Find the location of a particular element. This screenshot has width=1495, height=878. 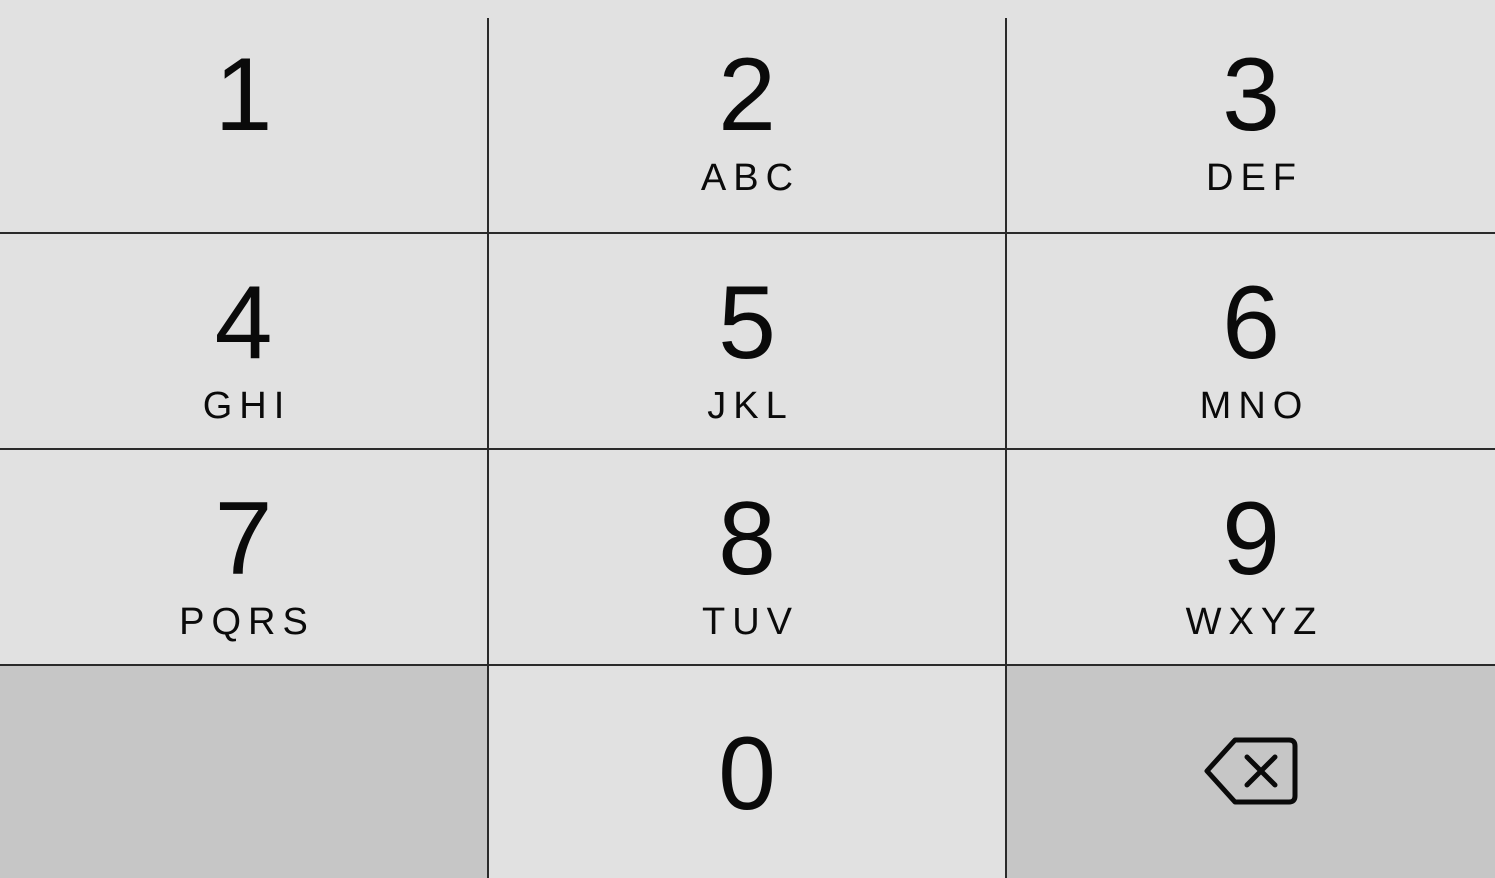

key-letters: GHI is located at coordinates (247, 406).